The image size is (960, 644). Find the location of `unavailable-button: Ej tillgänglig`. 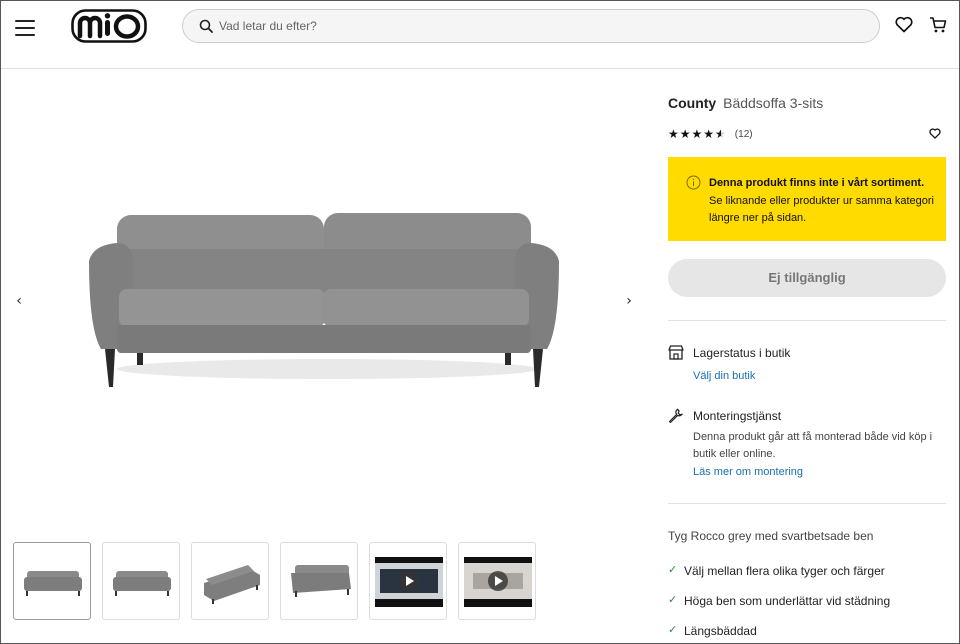

unavailable-button: Ej tillgänglig is located at coordinates (807, 278).